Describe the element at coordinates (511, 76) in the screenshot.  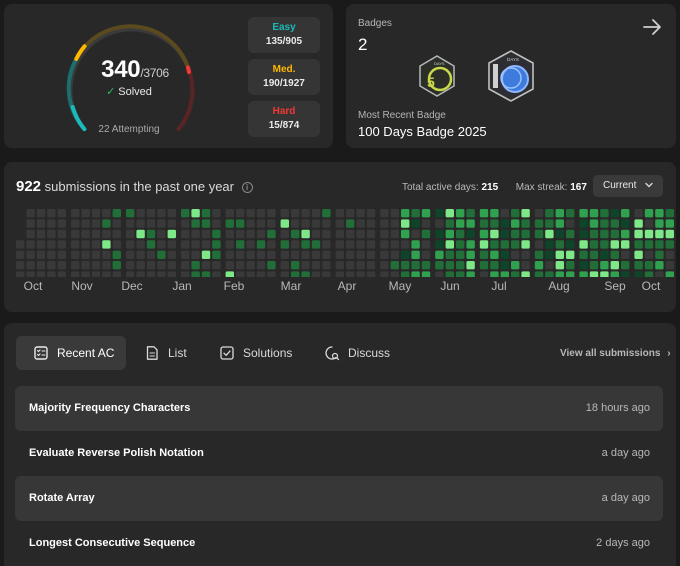
I see `badge-100-days-icon: DAYS` at that location.